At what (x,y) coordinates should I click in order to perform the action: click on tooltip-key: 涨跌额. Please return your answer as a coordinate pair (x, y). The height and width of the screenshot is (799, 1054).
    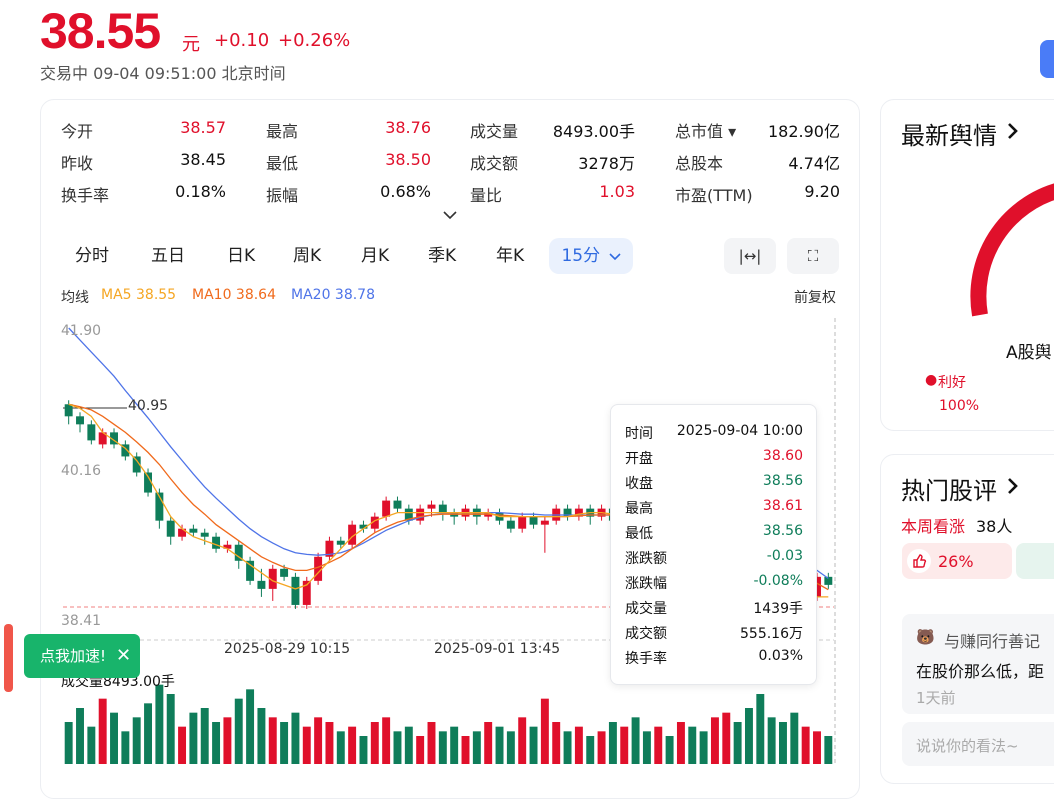
    Looking at the image, I should click on (646, 559).